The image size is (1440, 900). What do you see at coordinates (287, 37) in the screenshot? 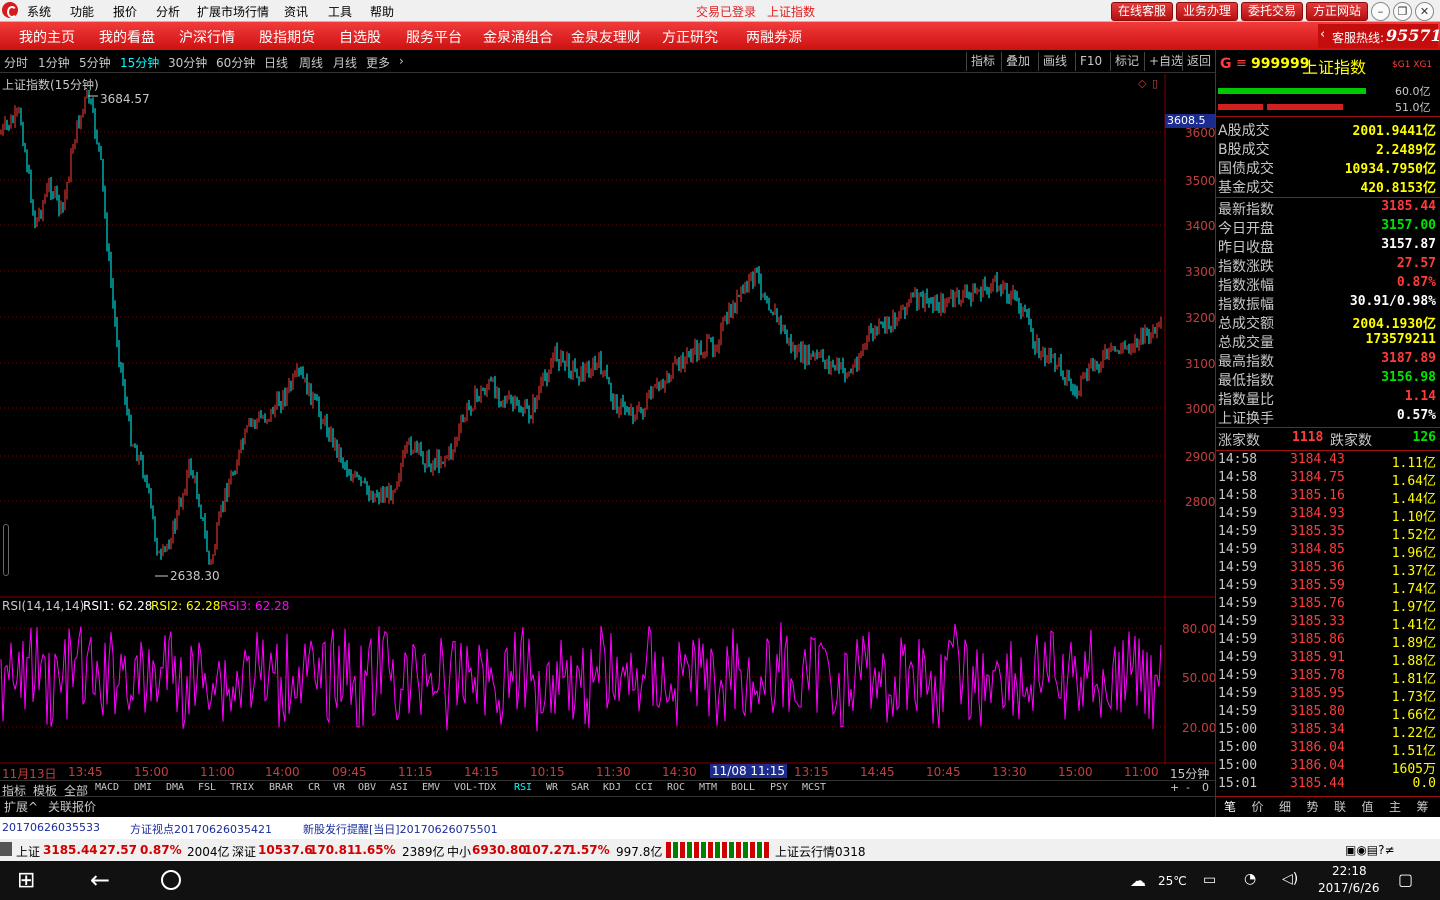
I see `nav-futures: 股指期货` at bounding box center [287, 37].